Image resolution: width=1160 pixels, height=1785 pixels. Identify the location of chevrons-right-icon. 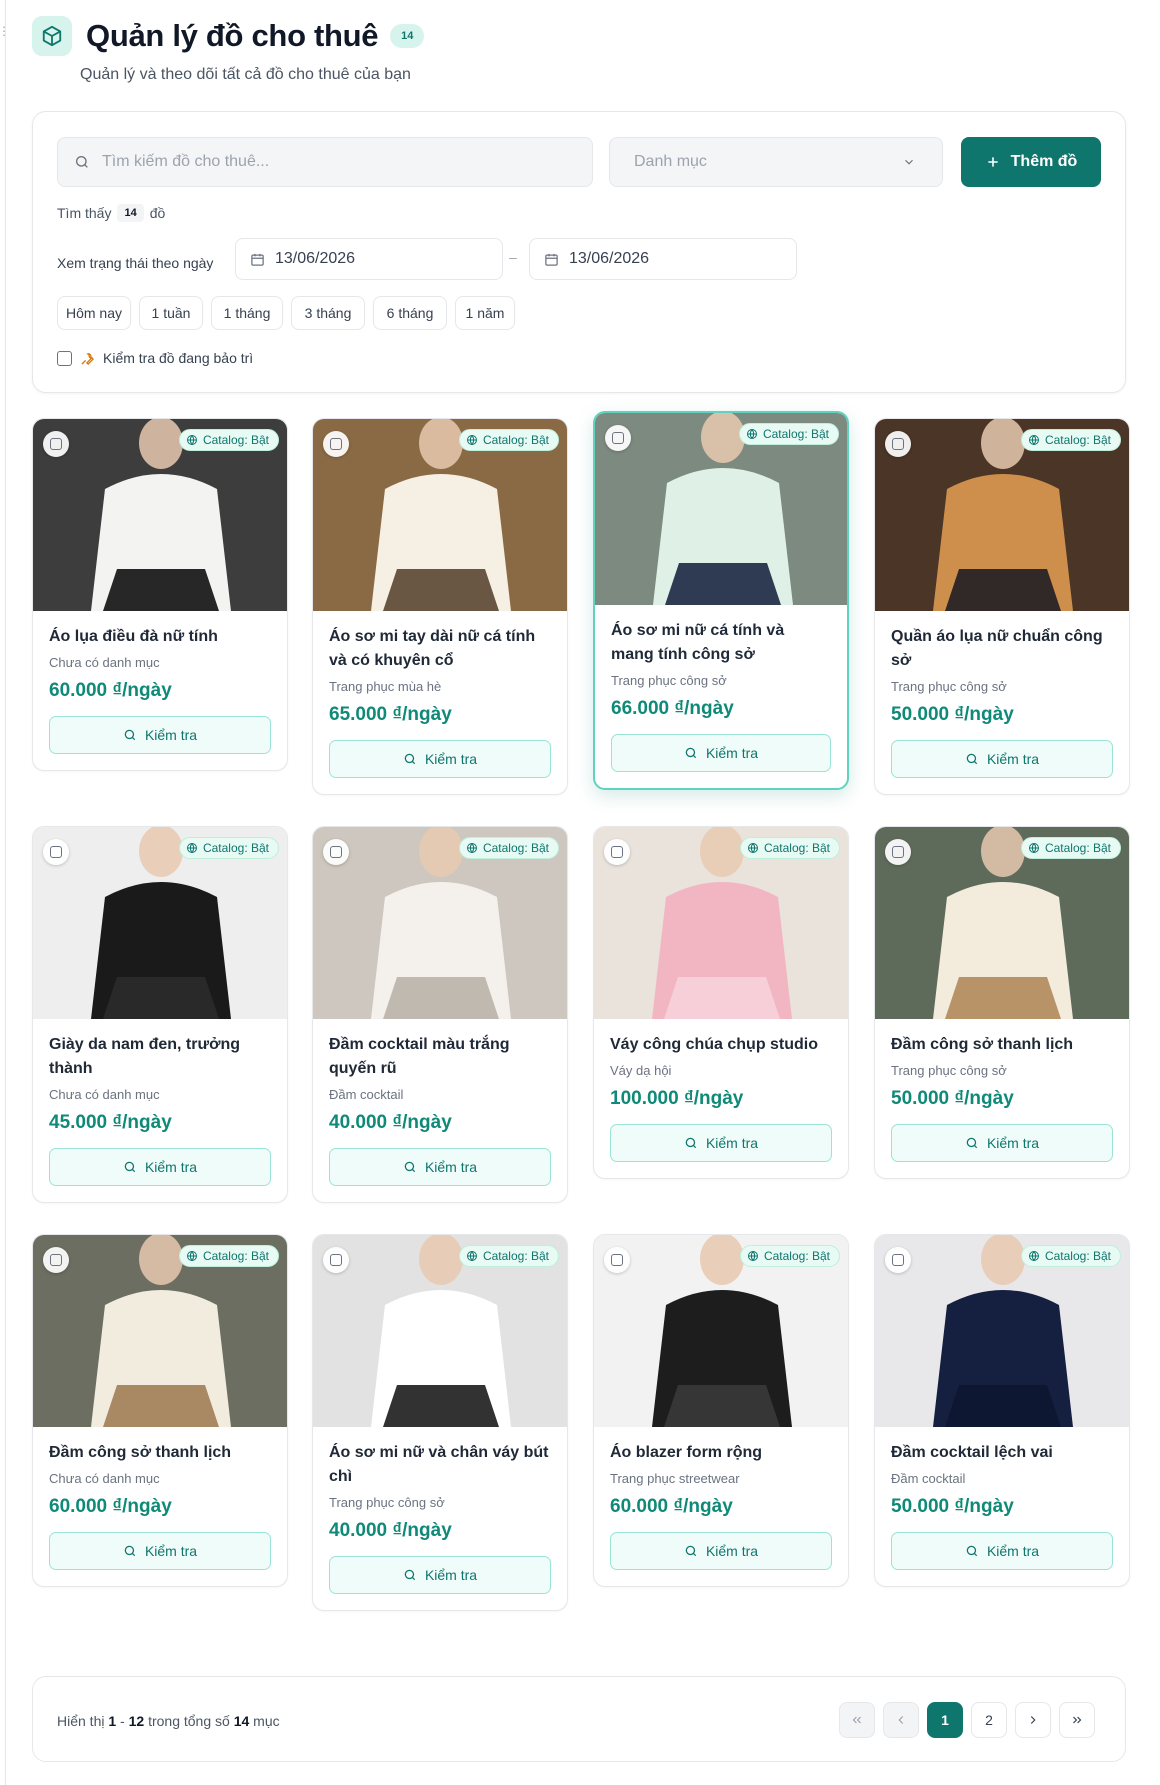
(1077, 1720).